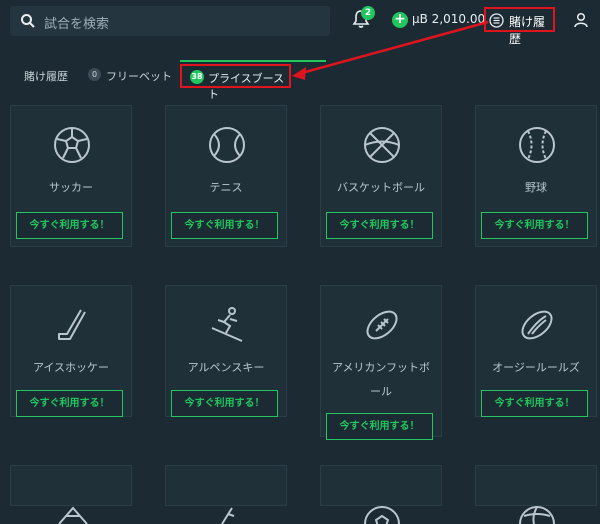  Describe the element at coordinates (381, 187) in the screenshot. I see `sport-name: バスケットボール` at that location.